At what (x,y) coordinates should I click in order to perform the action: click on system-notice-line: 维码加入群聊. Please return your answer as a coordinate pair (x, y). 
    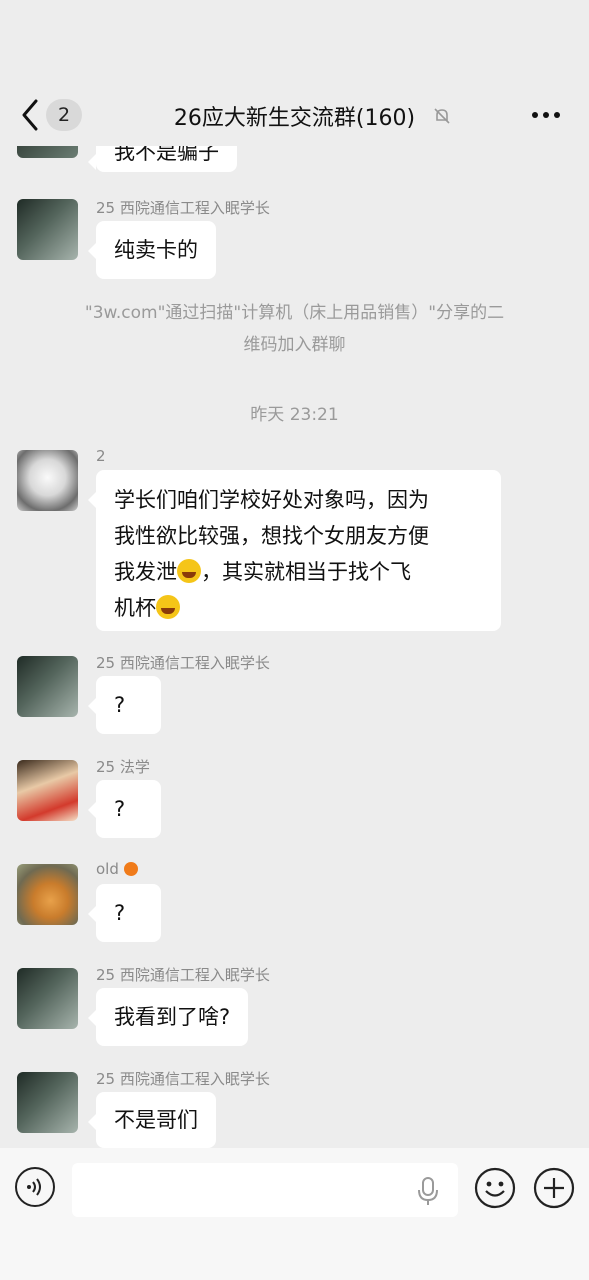
    Looking at the image, I should click on (294, 345).